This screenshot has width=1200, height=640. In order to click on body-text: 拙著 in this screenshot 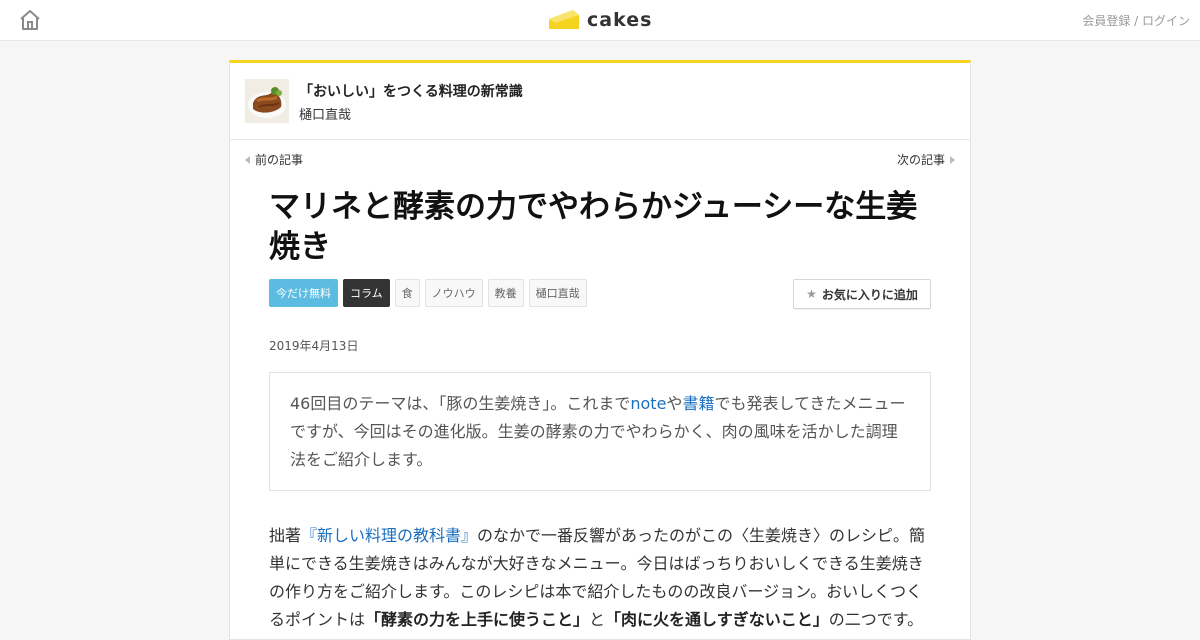, I will do `click(285, 535)`.